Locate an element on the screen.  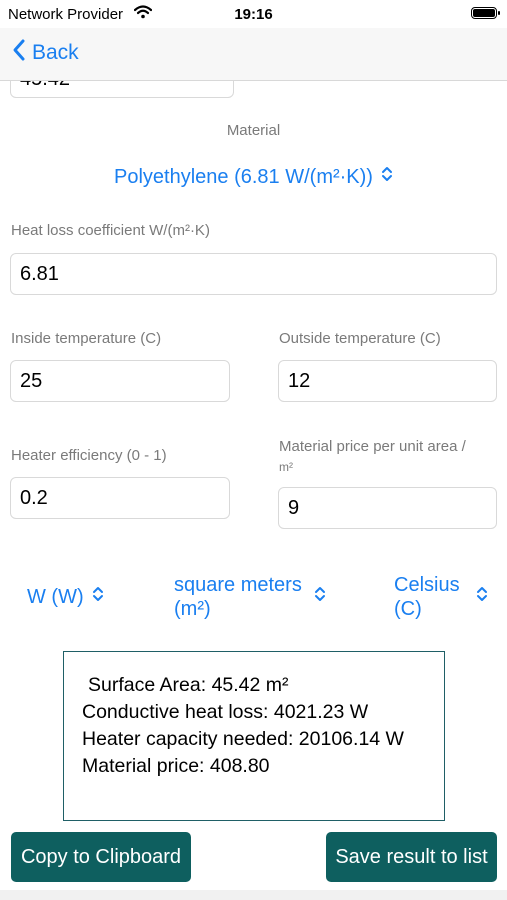
chevron-left-icon is located at coordinates (19, 53).